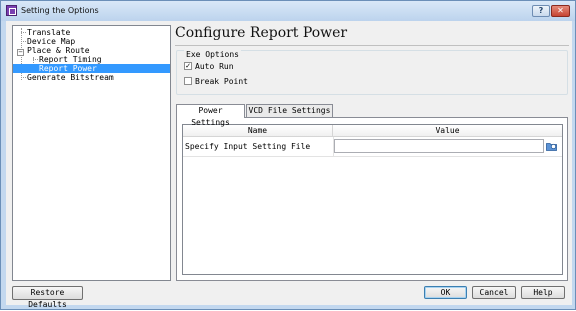  I want to click on tree-item-place-route: Place & Route, so click(58, 50).